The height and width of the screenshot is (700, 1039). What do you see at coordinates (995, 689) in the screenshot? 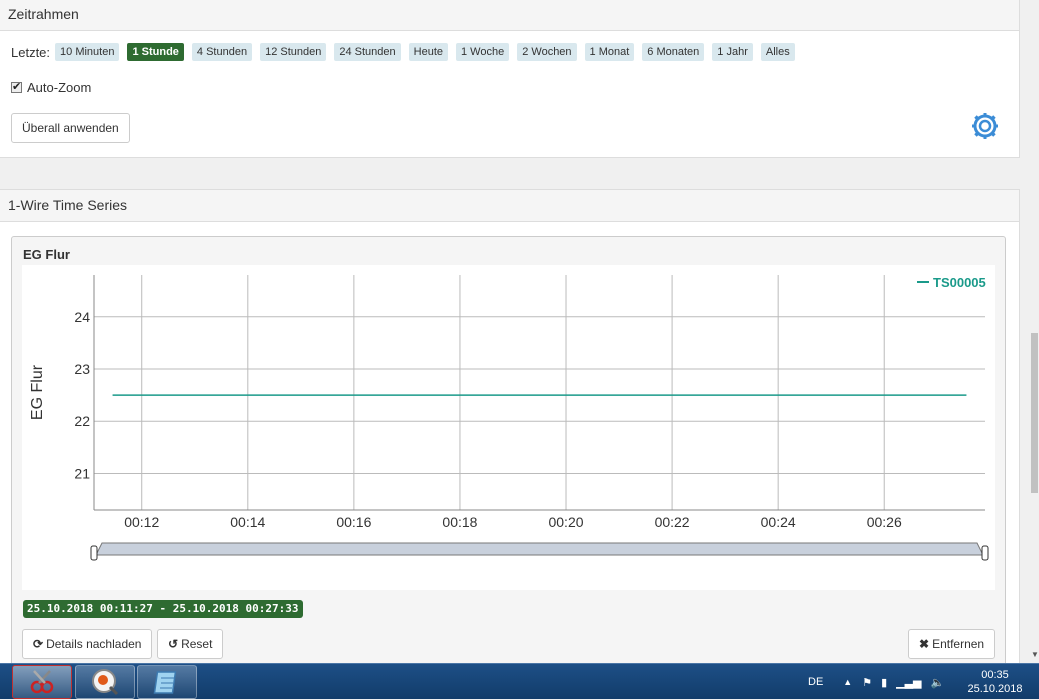
I see `clock-date: 25.10.2018` at bounding box center [995, 689].